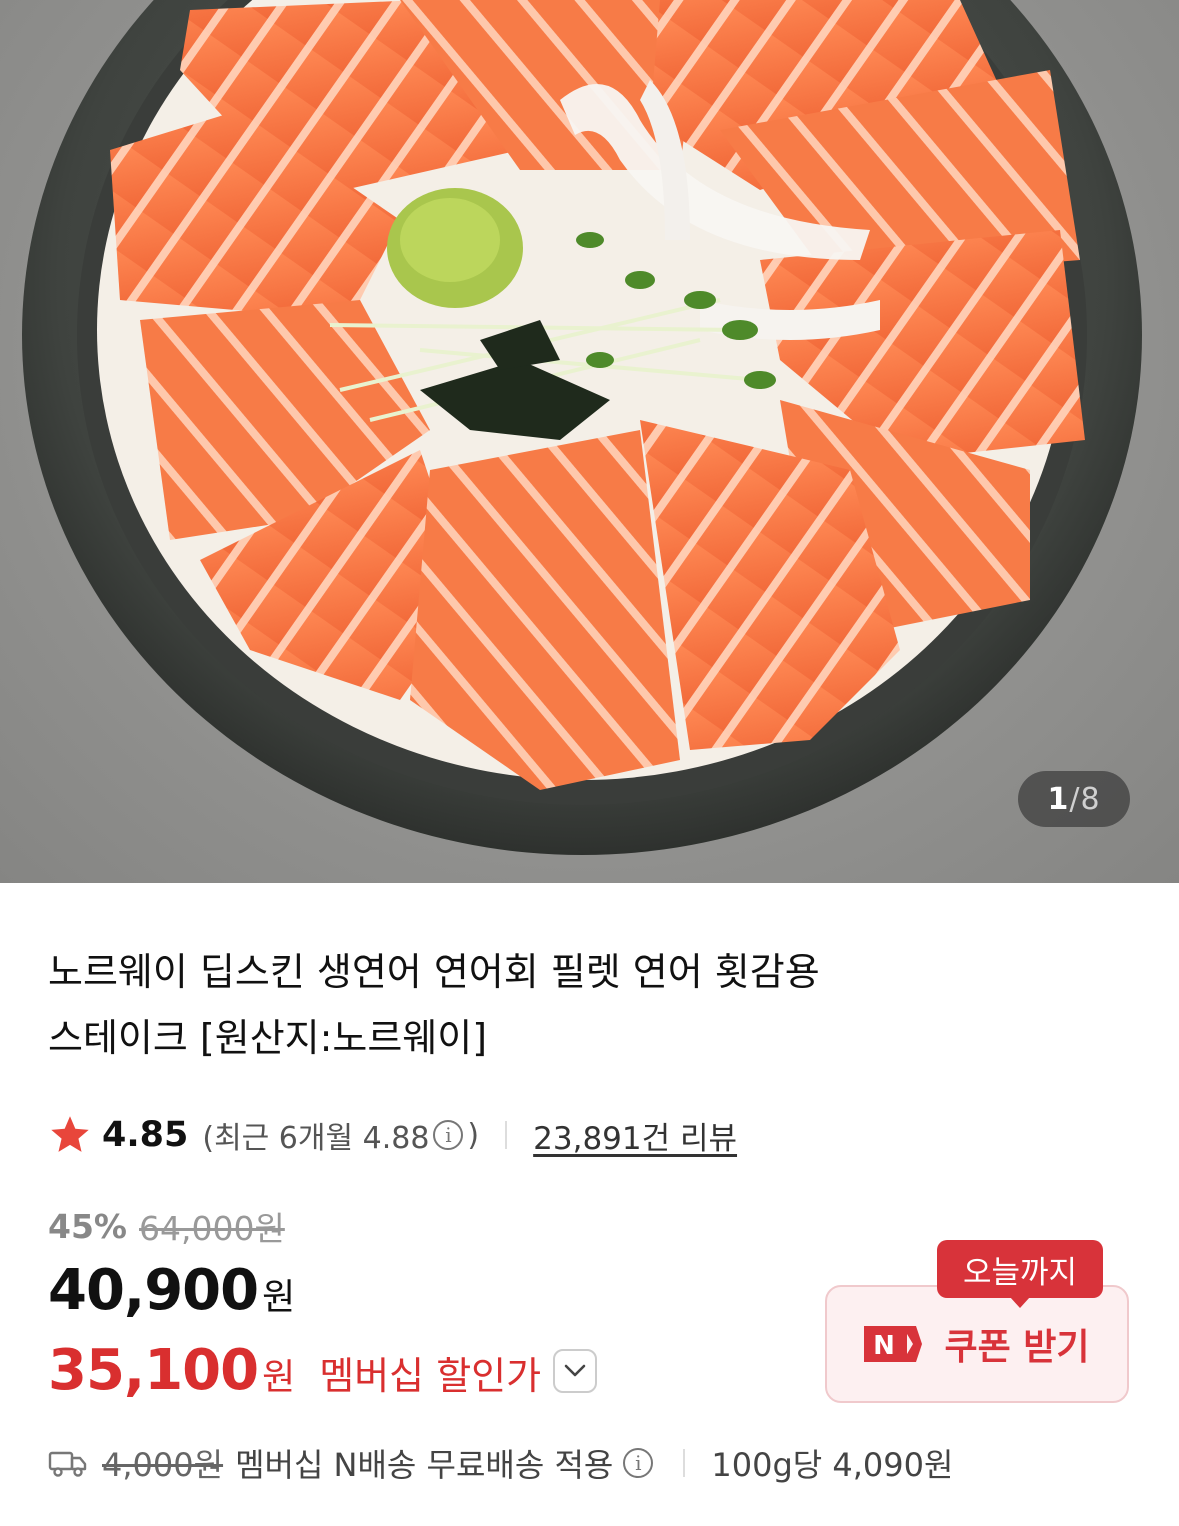 The width and height of the screenshot is (1179, 1526). What do you see at coordinates (448, 1135) in the screenshot?
I see `info-icon: i` at bounding box center [448, 1135].